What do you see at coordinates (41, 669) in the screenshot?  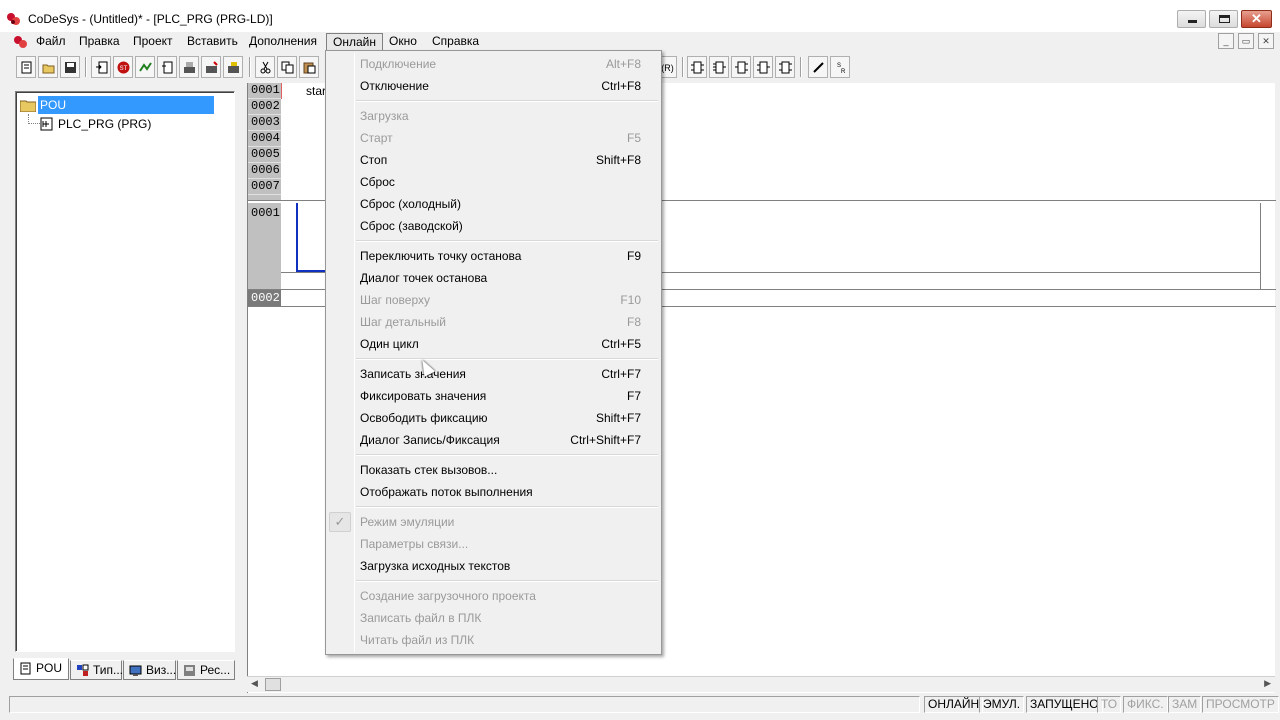 I see `tab-pou: POU` at bounding box center [41, 669].